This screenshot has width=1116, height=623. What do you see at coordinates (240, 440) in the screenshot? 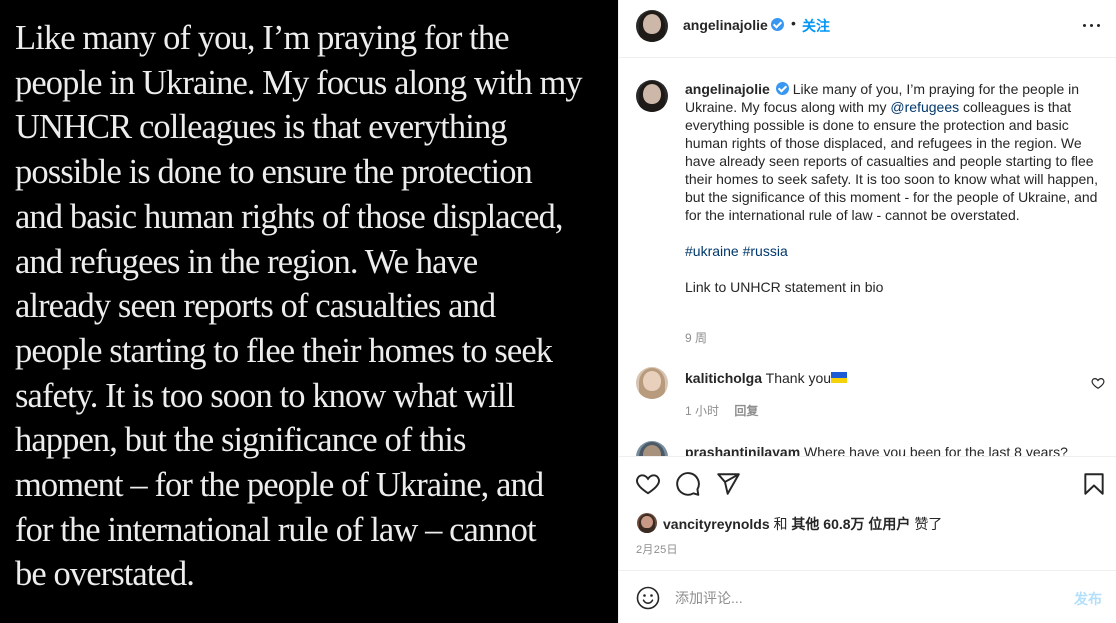
I see `post-image-text-line: happen, but the significance of this` at bounding box center [240, 440].